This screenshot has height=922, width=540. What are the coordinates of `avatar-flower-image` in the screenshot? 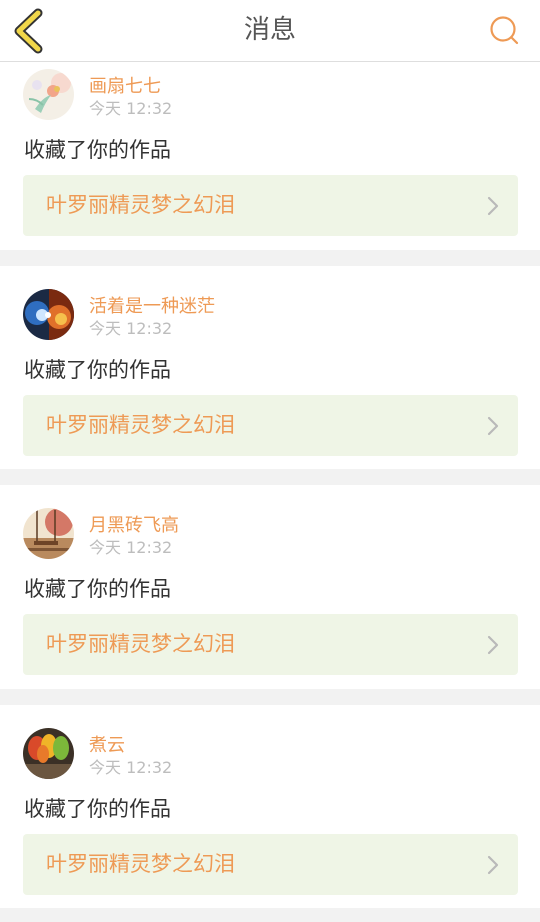 It's located at (48, 94).